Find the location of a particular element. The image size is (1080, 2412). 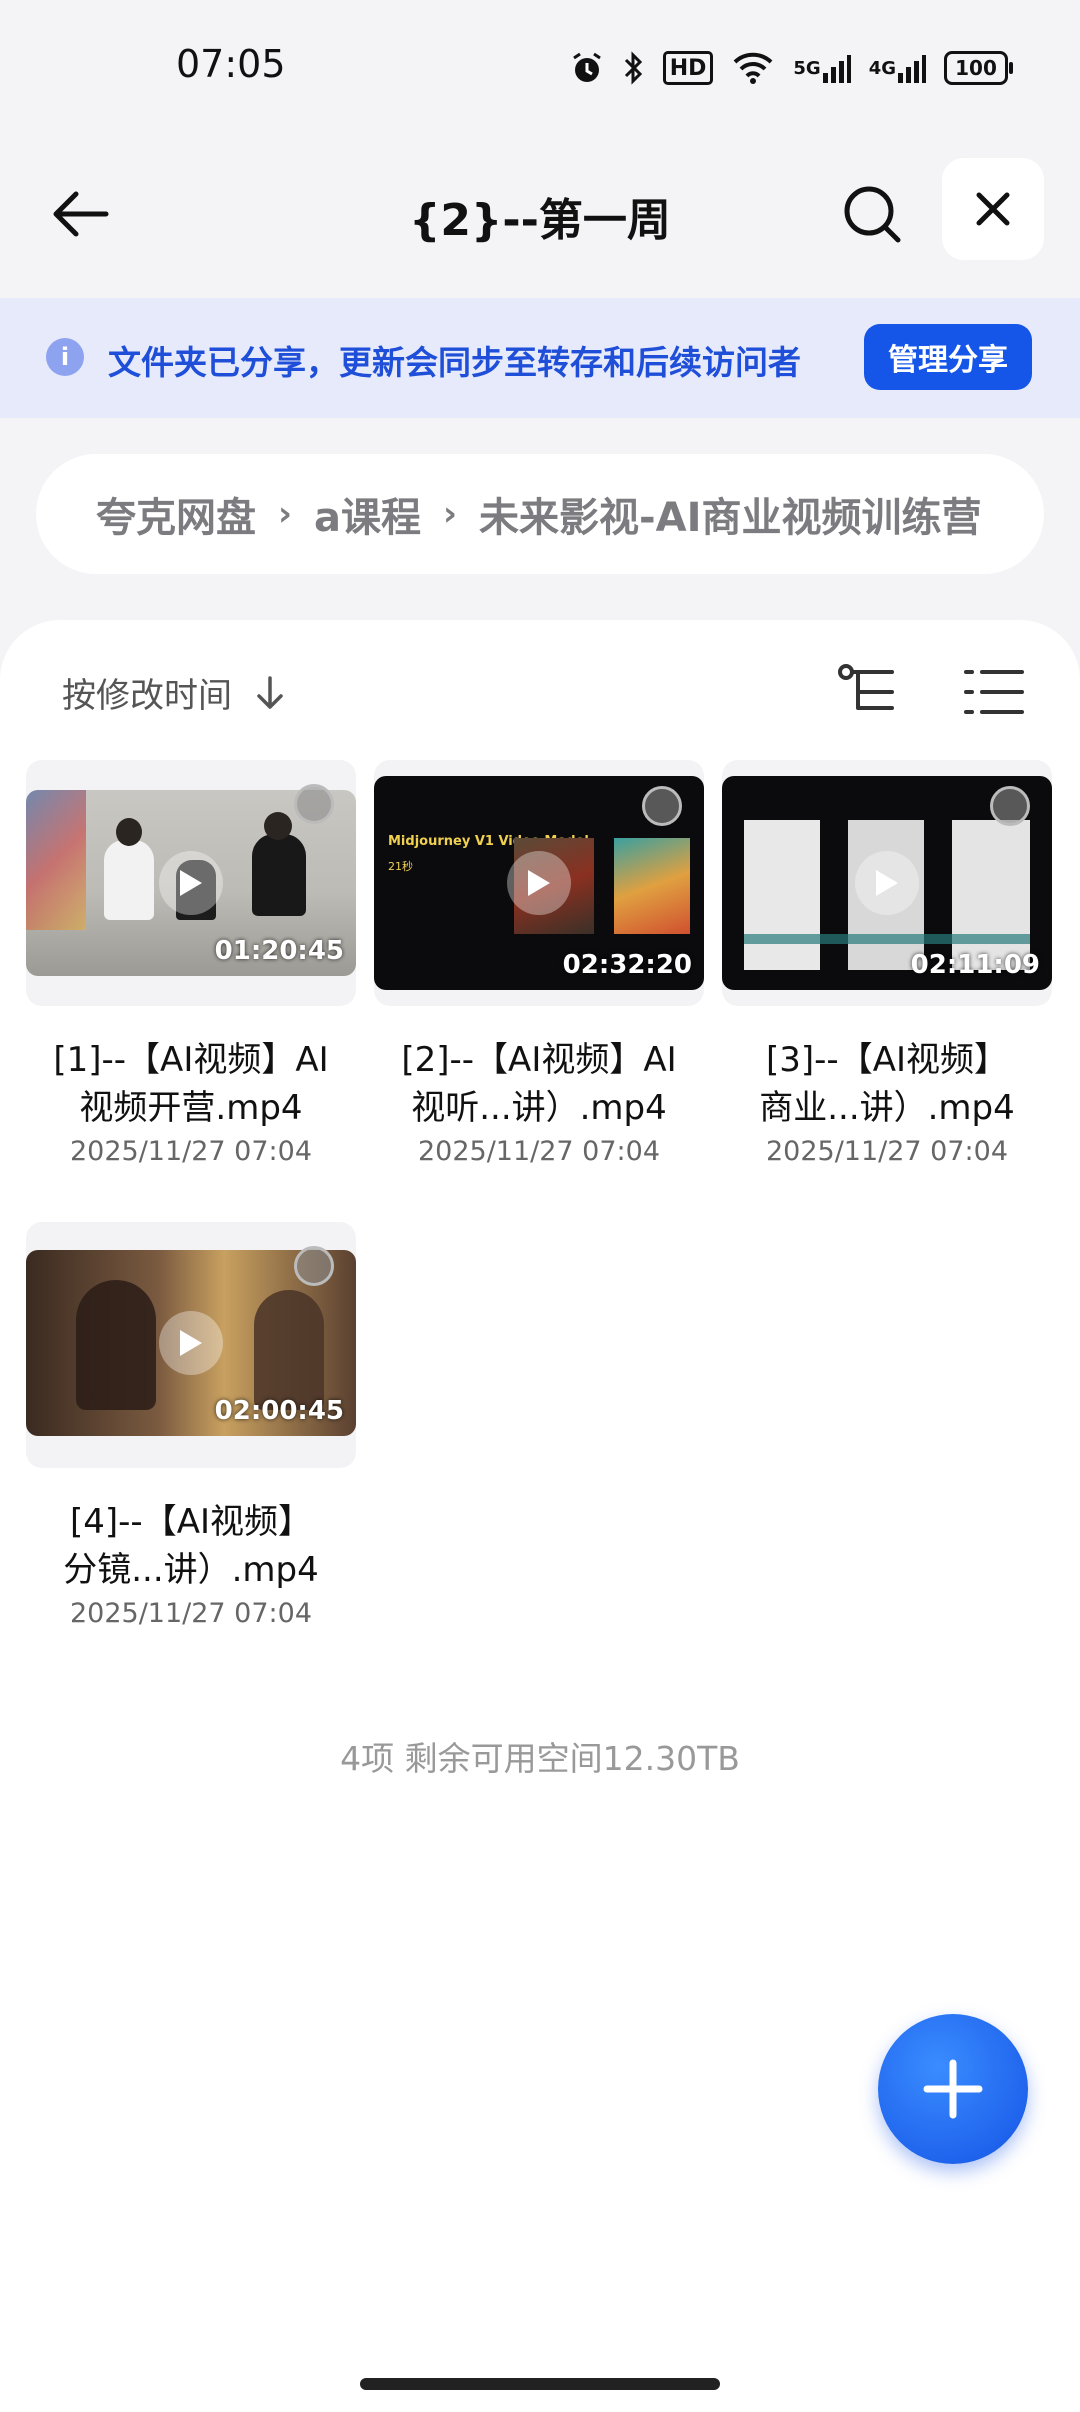

tree-icon is located at coordinates (866, 687).